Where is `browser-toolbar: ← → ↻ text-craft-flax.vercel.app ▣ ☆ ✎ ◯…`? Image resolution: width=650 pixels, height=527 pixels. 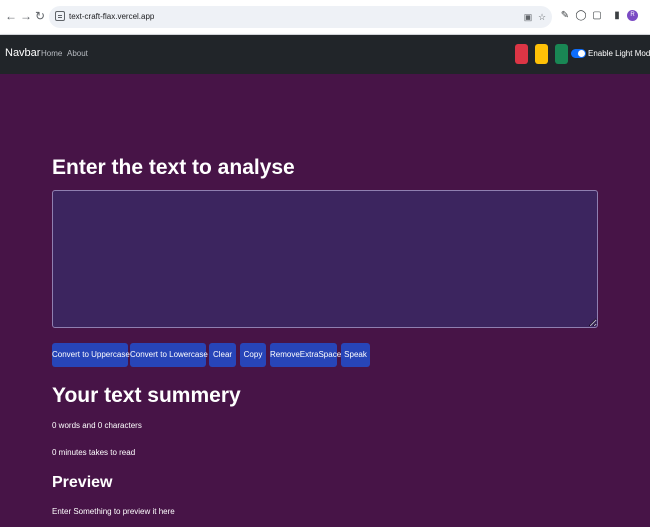 browser-toolbar: ← → ↻ text-craft-flax.vercel.app ▣ ☆ ✎ ◯… is located at coordinates (325, 17).